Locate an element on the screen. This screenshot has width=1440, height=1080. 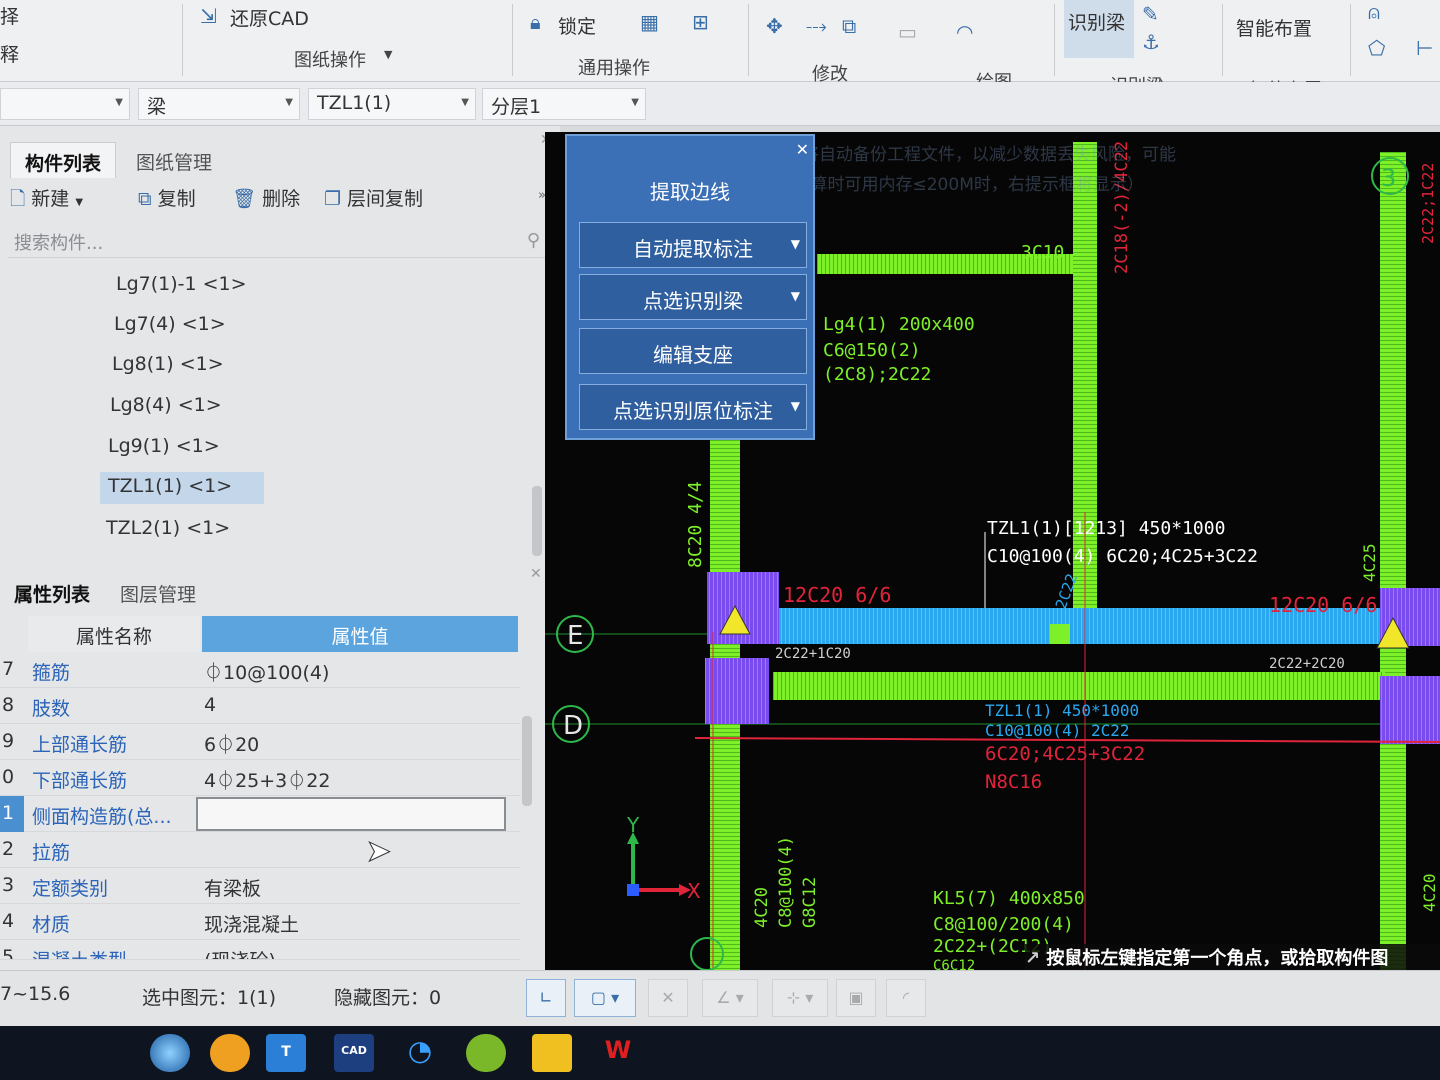
display-icon: ▣ is located at coordinates (856, 998).